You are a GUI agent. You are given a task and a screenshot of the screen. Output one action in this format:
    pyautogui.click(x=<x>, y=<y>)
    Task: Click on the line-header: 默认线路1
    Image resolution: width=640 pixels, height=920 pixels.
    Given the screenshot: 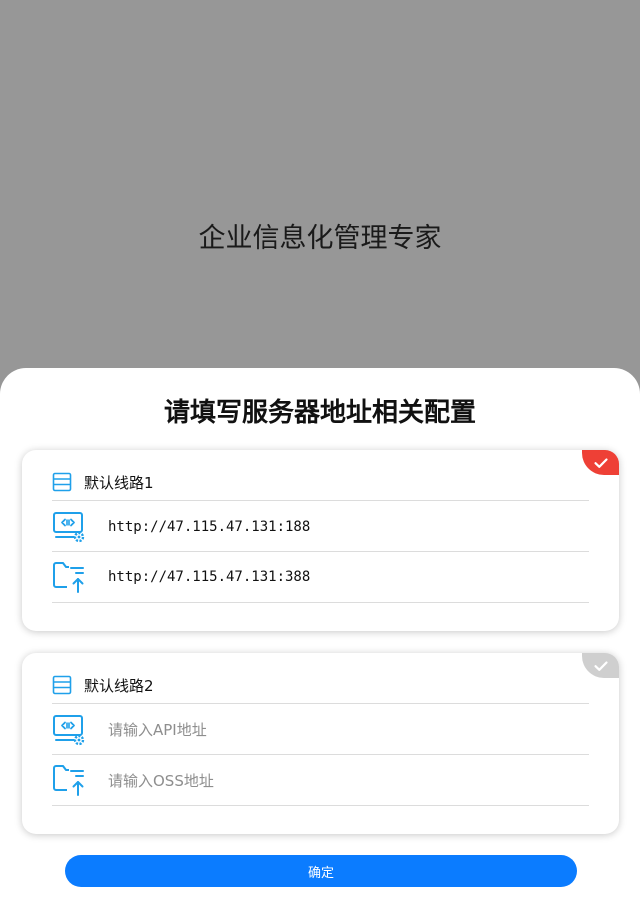 What is the action you would take?
    pyautogui.click(x=103, y=482)
    